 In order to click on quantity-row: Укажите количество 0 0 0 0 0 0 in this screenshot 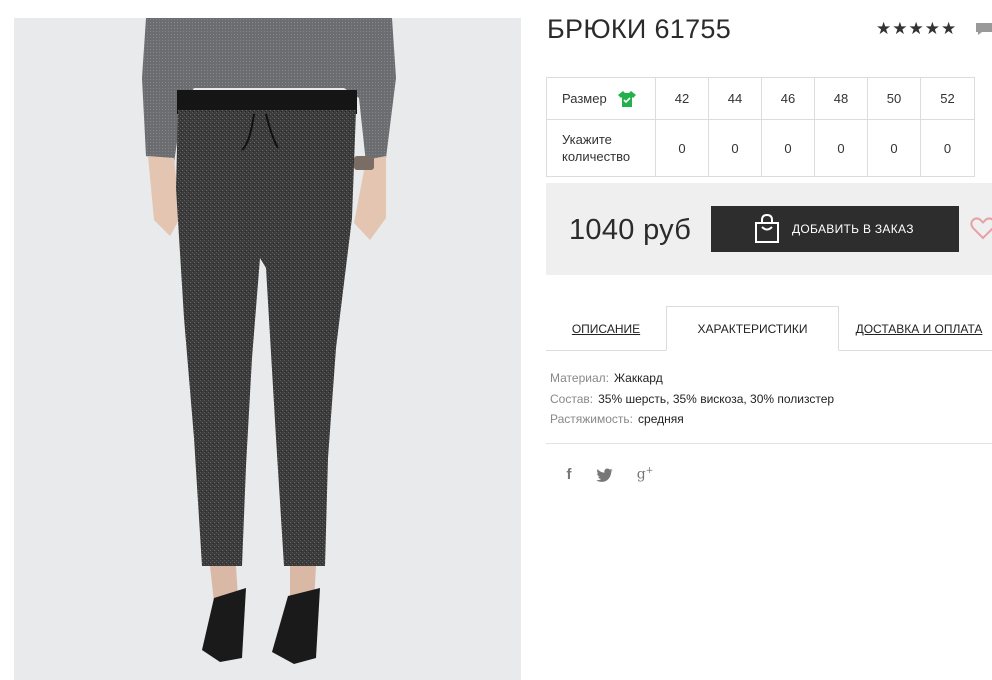, I will do `click(760, 148)`.